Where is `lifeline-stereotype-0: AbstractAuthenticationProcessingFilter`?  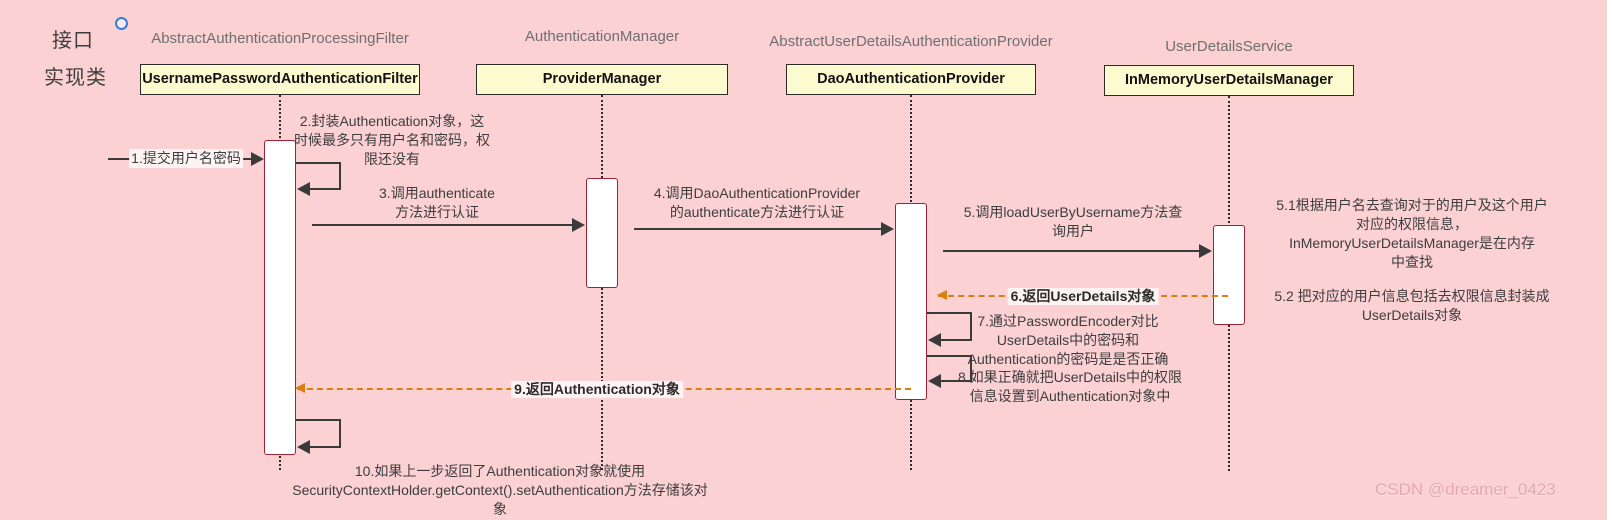
lifeline-stereotype-0: AbstractAuthenticationProcessingFilter is located at coordinates (280, 38).